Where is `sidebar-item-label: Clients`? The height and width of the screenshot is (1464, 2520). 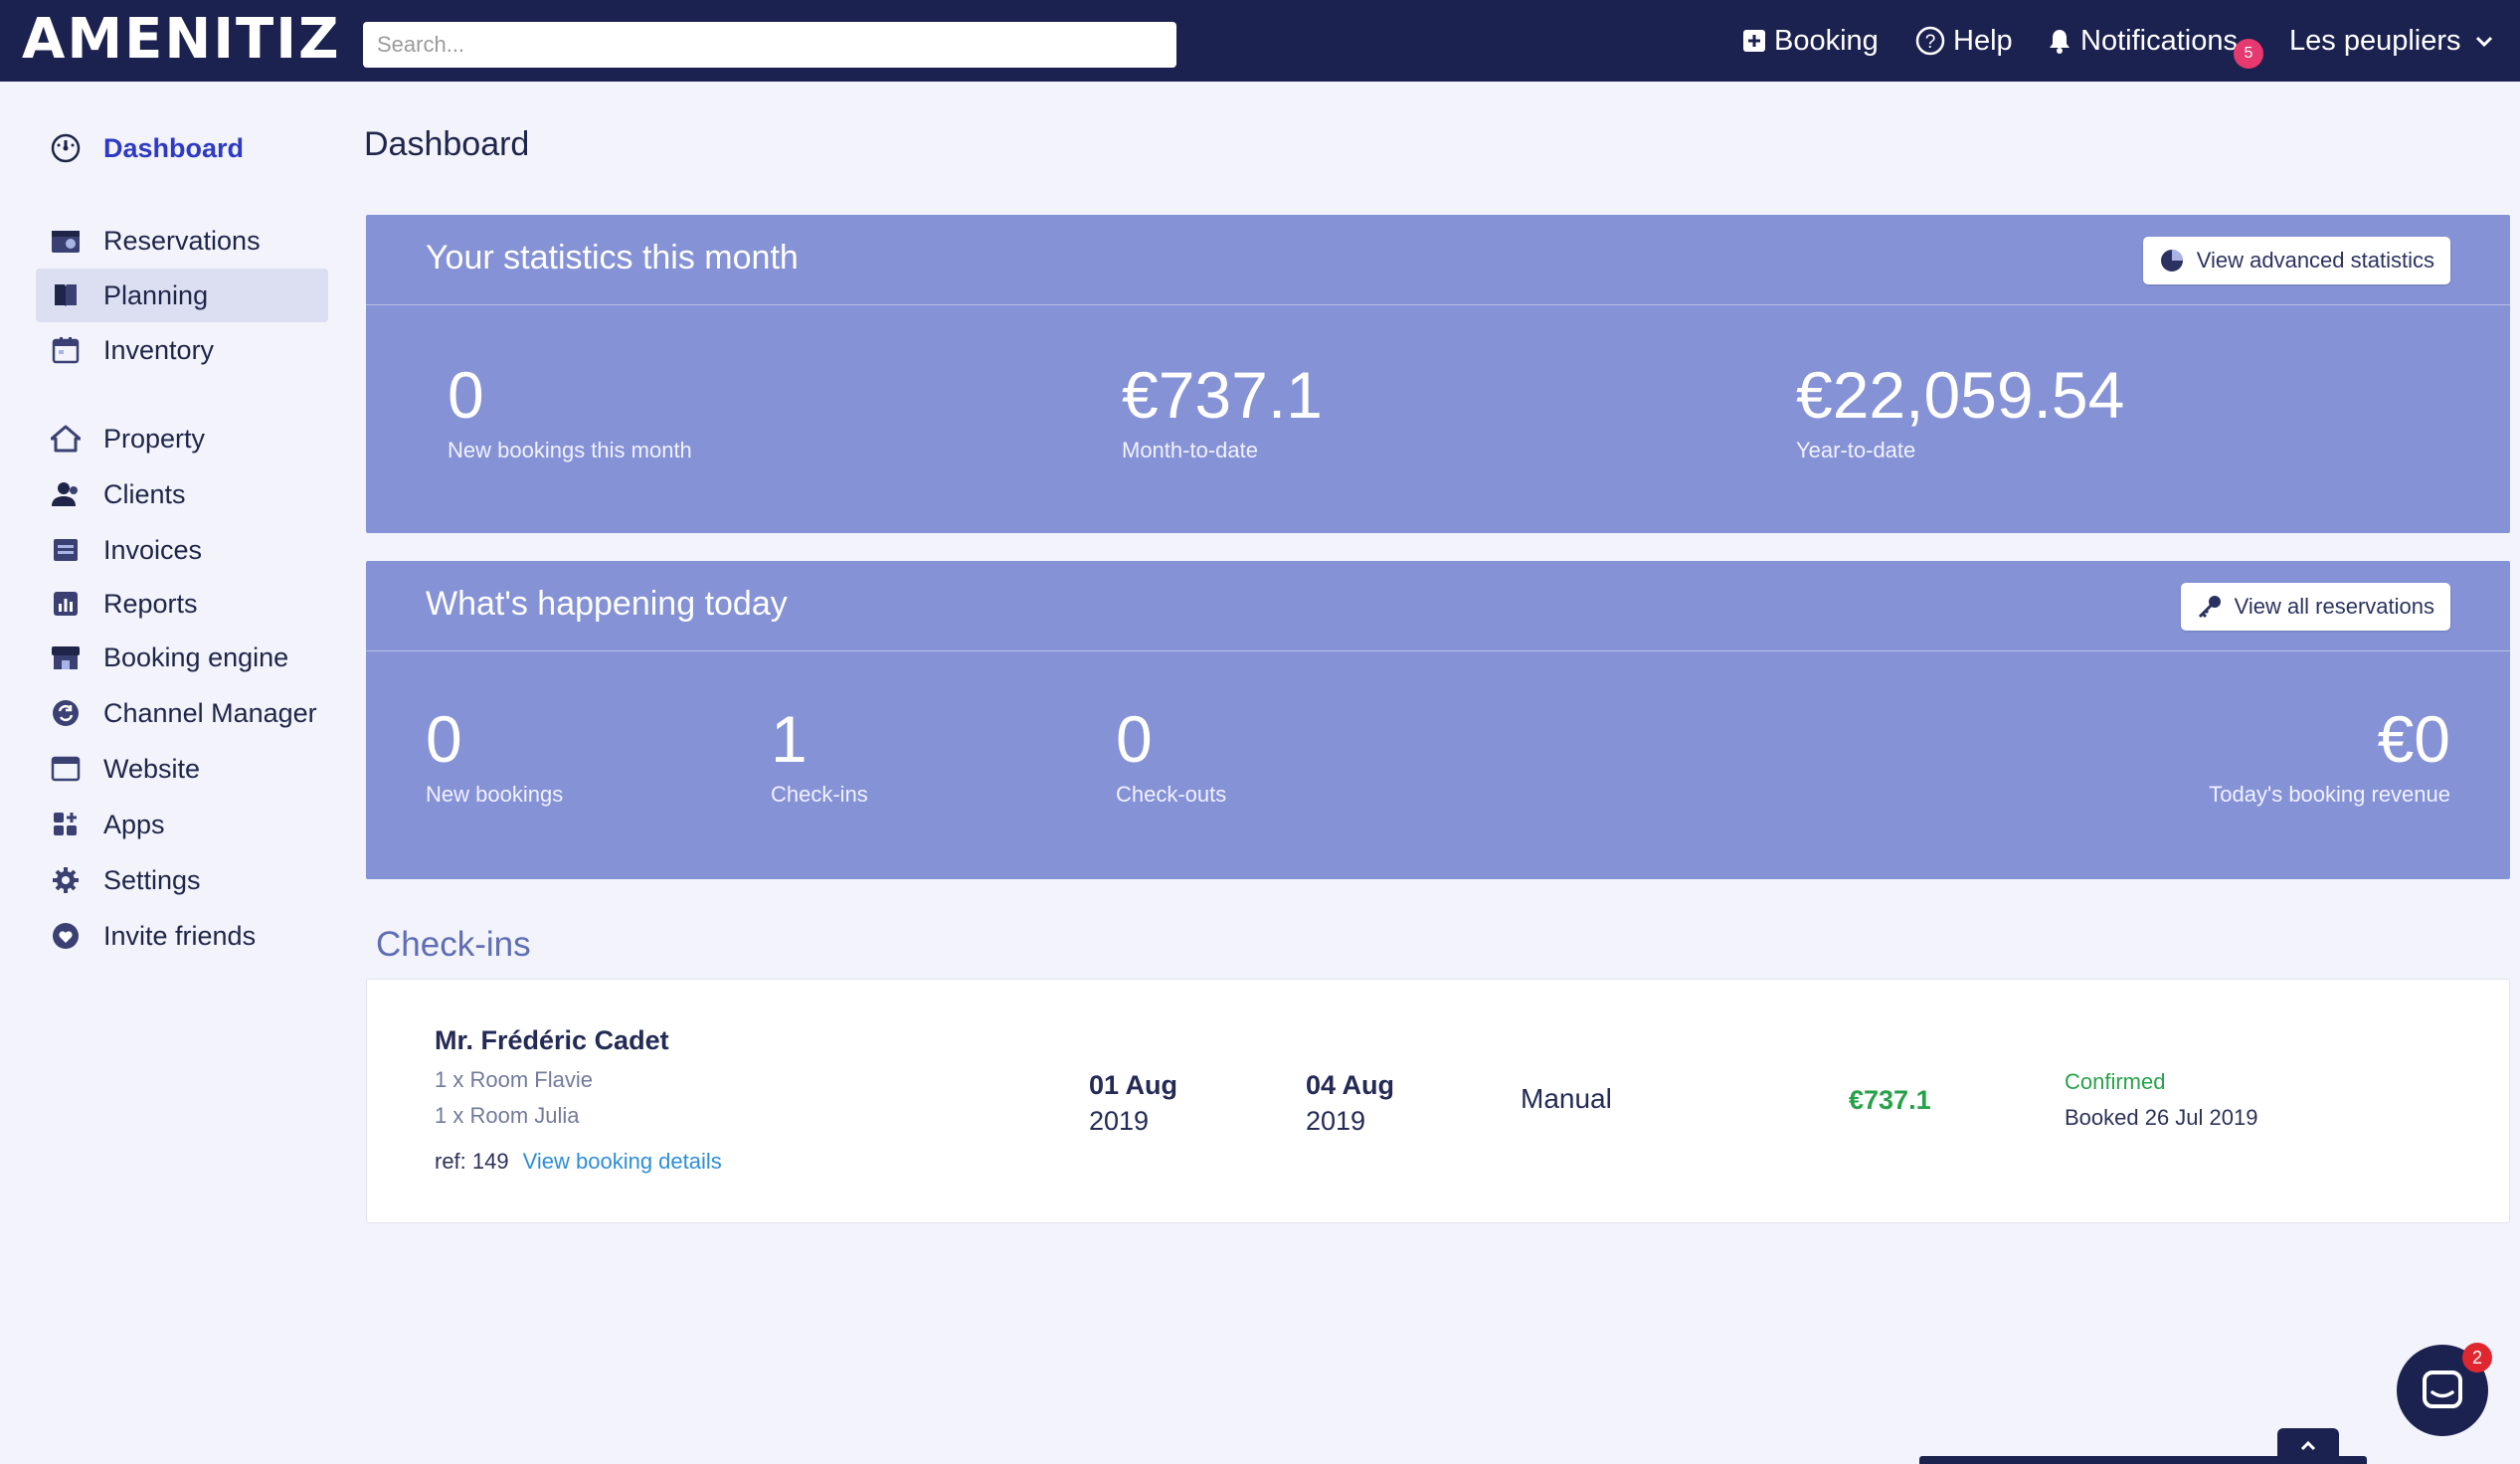 sidebar-item-label: Clients is located at coordinates (144, 493).